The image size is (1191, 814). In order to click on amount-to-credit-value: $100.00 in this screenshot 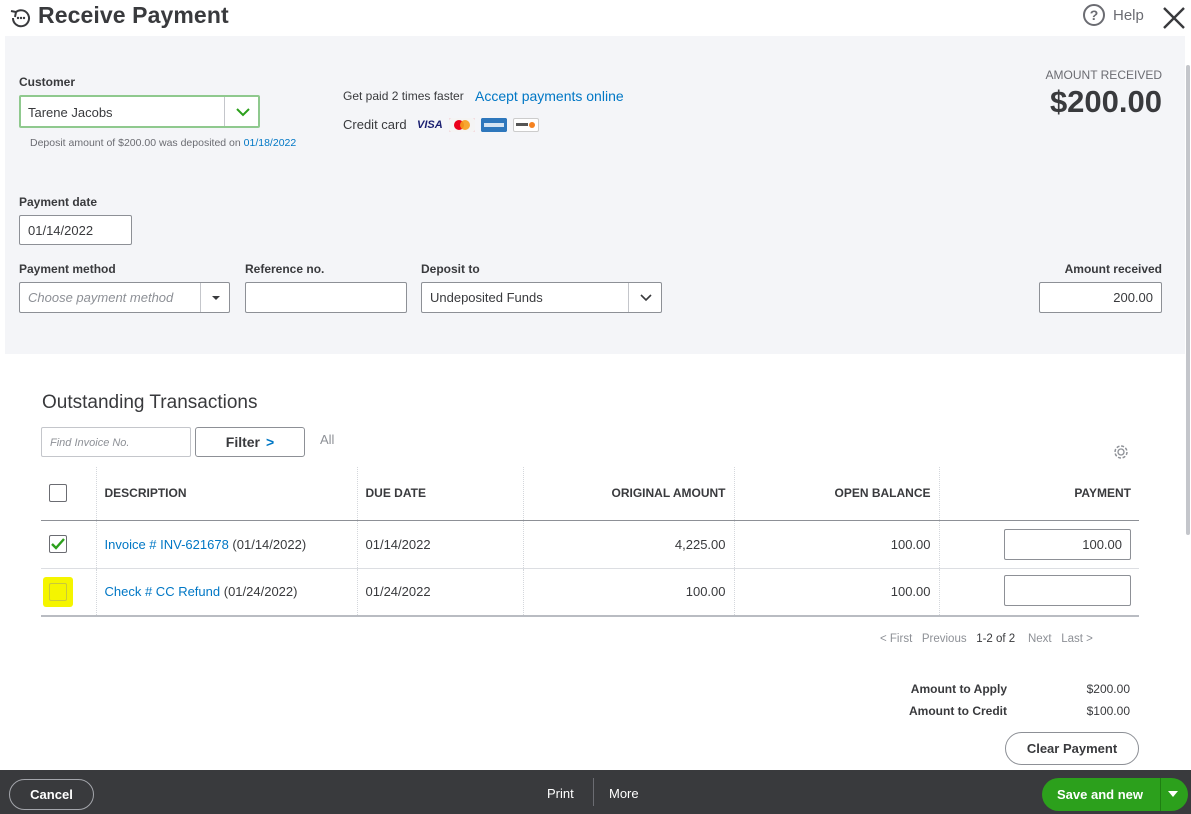, I will do `click(1108, 711)`.